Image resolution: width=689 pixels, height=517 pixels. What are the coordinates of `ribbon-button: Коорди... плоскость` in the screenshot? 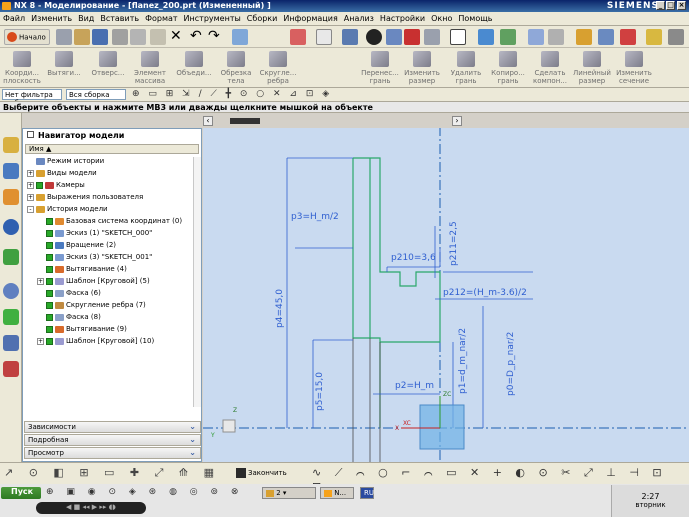 It's located at (22, 68).